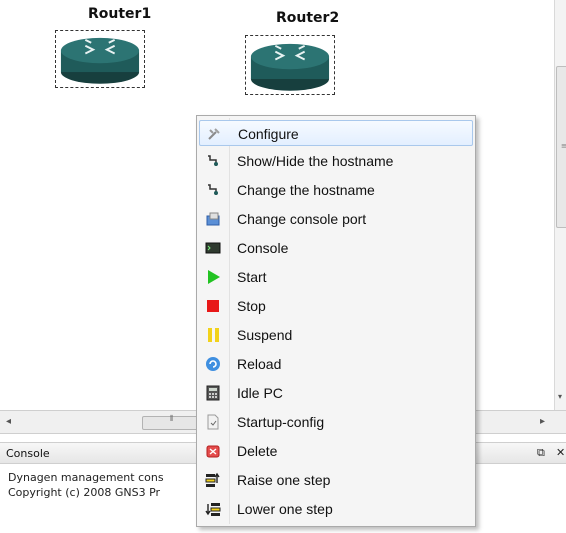 The width and height of the screenshot is (566, 533). Describe the element at coordinates (213, 480) in the screenshot. I see `raise-icon` at that location.